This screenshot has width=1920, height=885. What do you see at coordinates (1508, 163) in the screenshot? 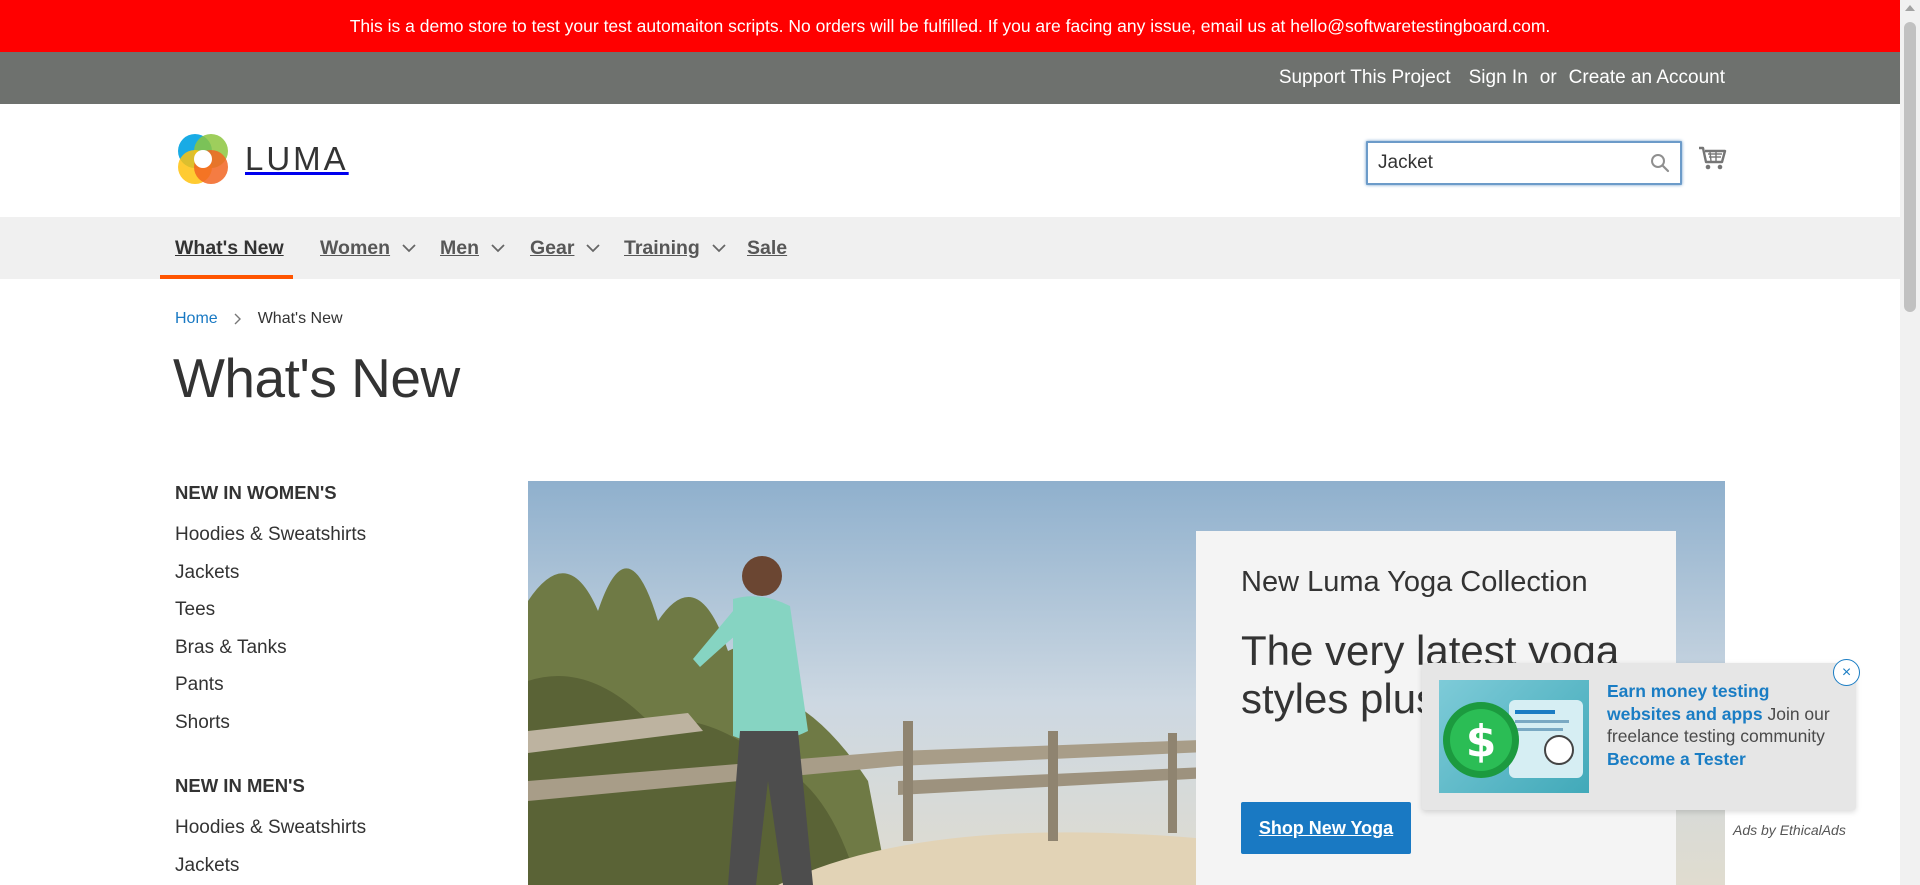
I see `search-input` at bounding box center [1508, 163].